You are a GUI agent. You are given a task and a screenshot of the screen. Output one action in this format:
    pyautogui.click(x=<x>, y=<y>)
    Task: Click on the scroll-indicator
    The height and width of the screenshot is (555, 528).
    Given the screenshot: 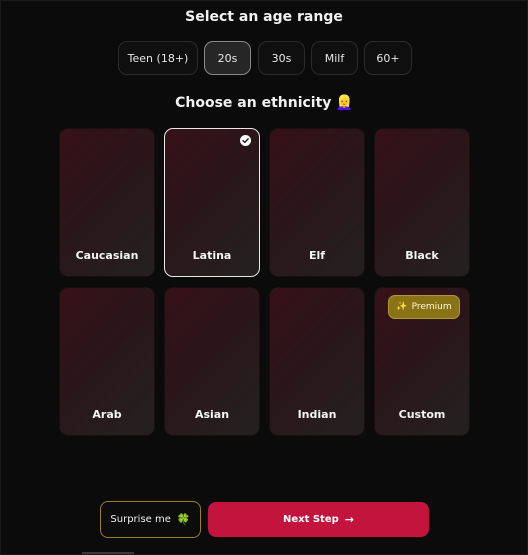 What is the action you would take?
    pyautogui.click(x=108, y=553)
    